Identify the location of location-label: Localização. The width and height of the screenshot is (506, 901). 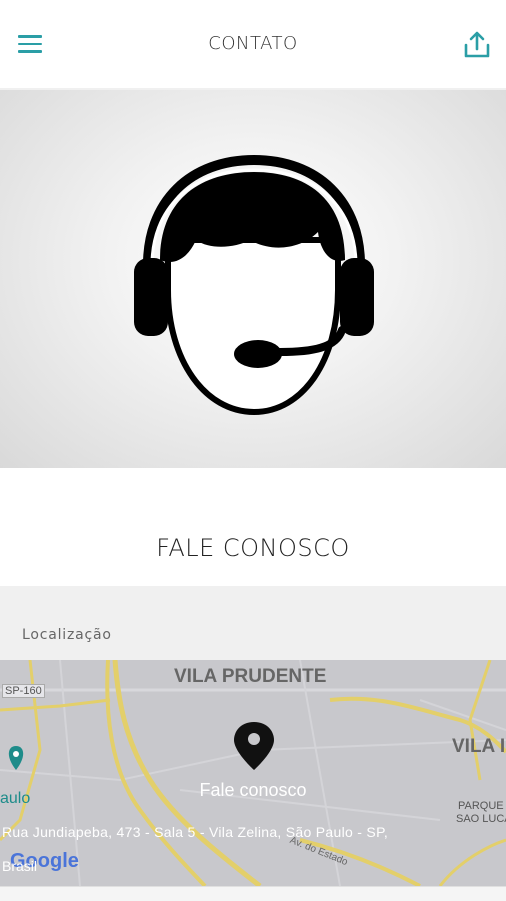
(67, 635).